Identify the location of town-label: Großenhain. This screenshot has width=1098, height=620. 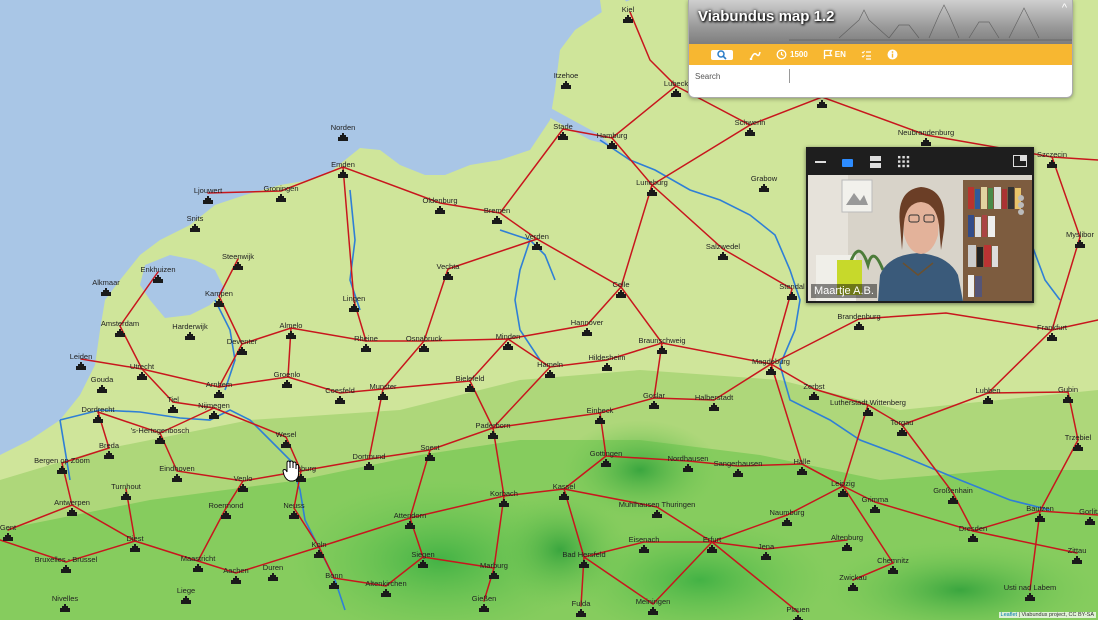
(953, 490).